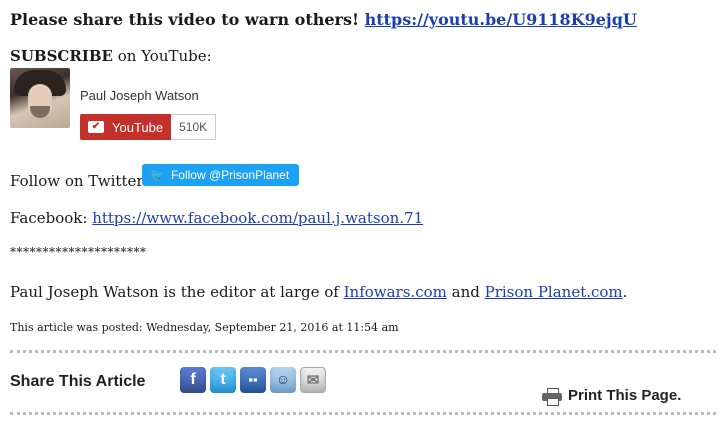 Image resolution: width=720 pixels, height=434 pixels. I want to click on share-article-title: Share This Article, so click(78, 381).